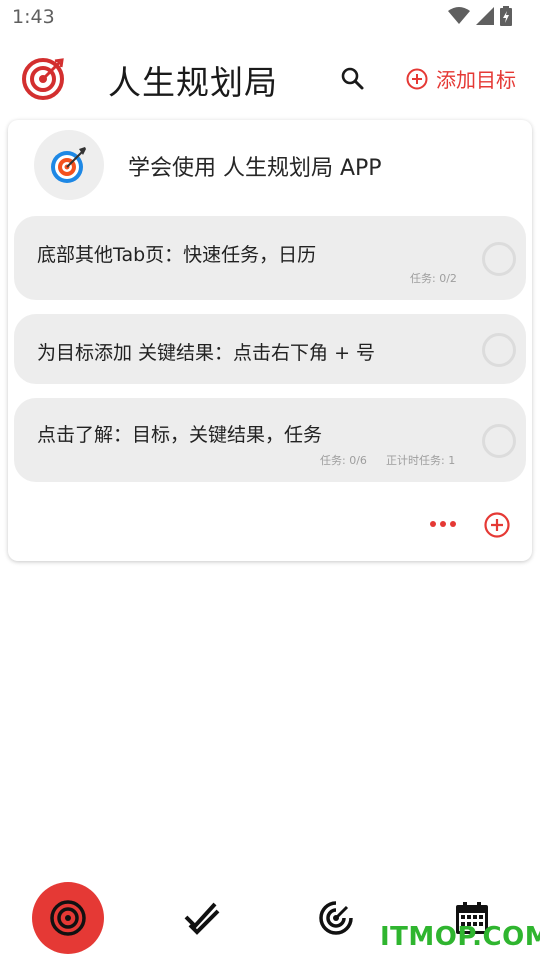 Image resolution: width=540 pixels, height=960 pixels. I want to click on add-goal-button: 添加目标, so click(461, 78).